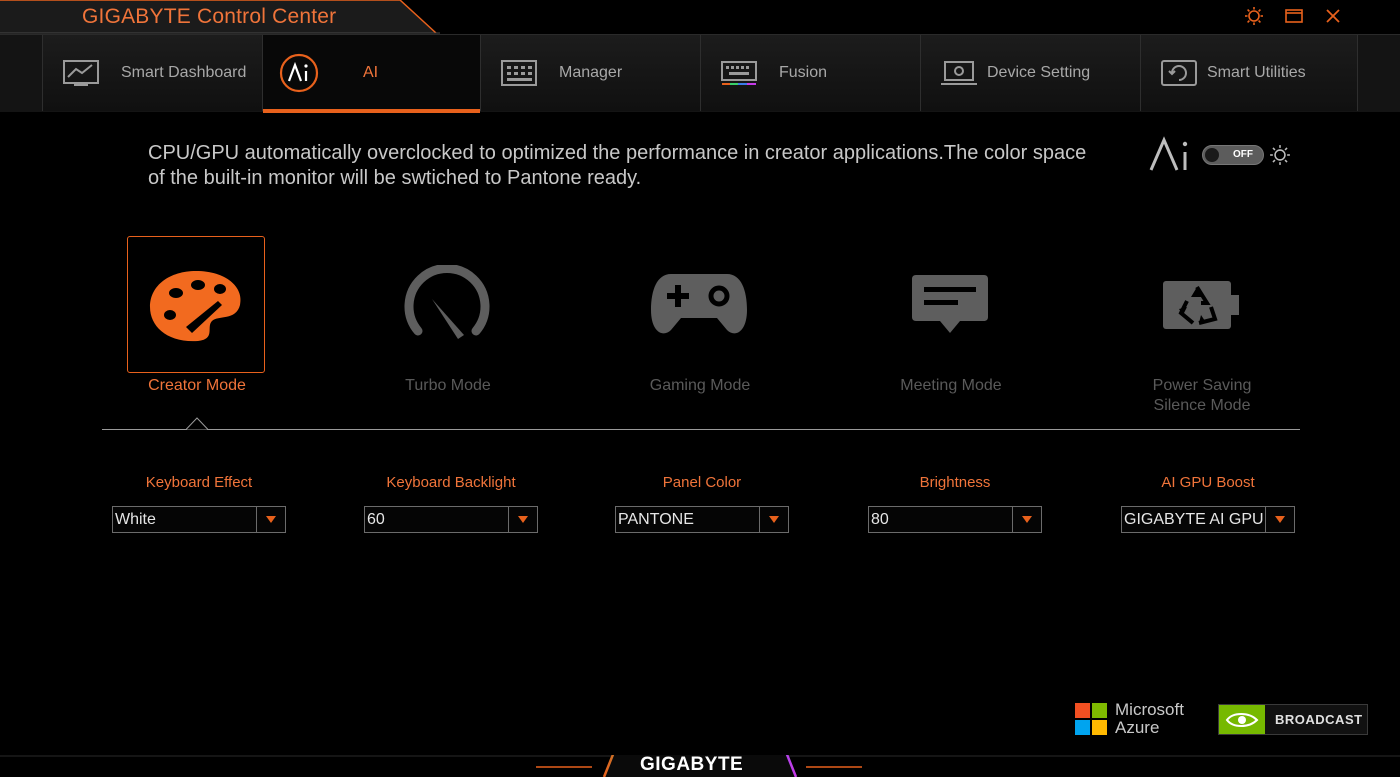 The image size is (1400, 777). Describe the element at coordinates (197, 385) in the screenshot. I see `mode-label: Creator Mode` at that location.